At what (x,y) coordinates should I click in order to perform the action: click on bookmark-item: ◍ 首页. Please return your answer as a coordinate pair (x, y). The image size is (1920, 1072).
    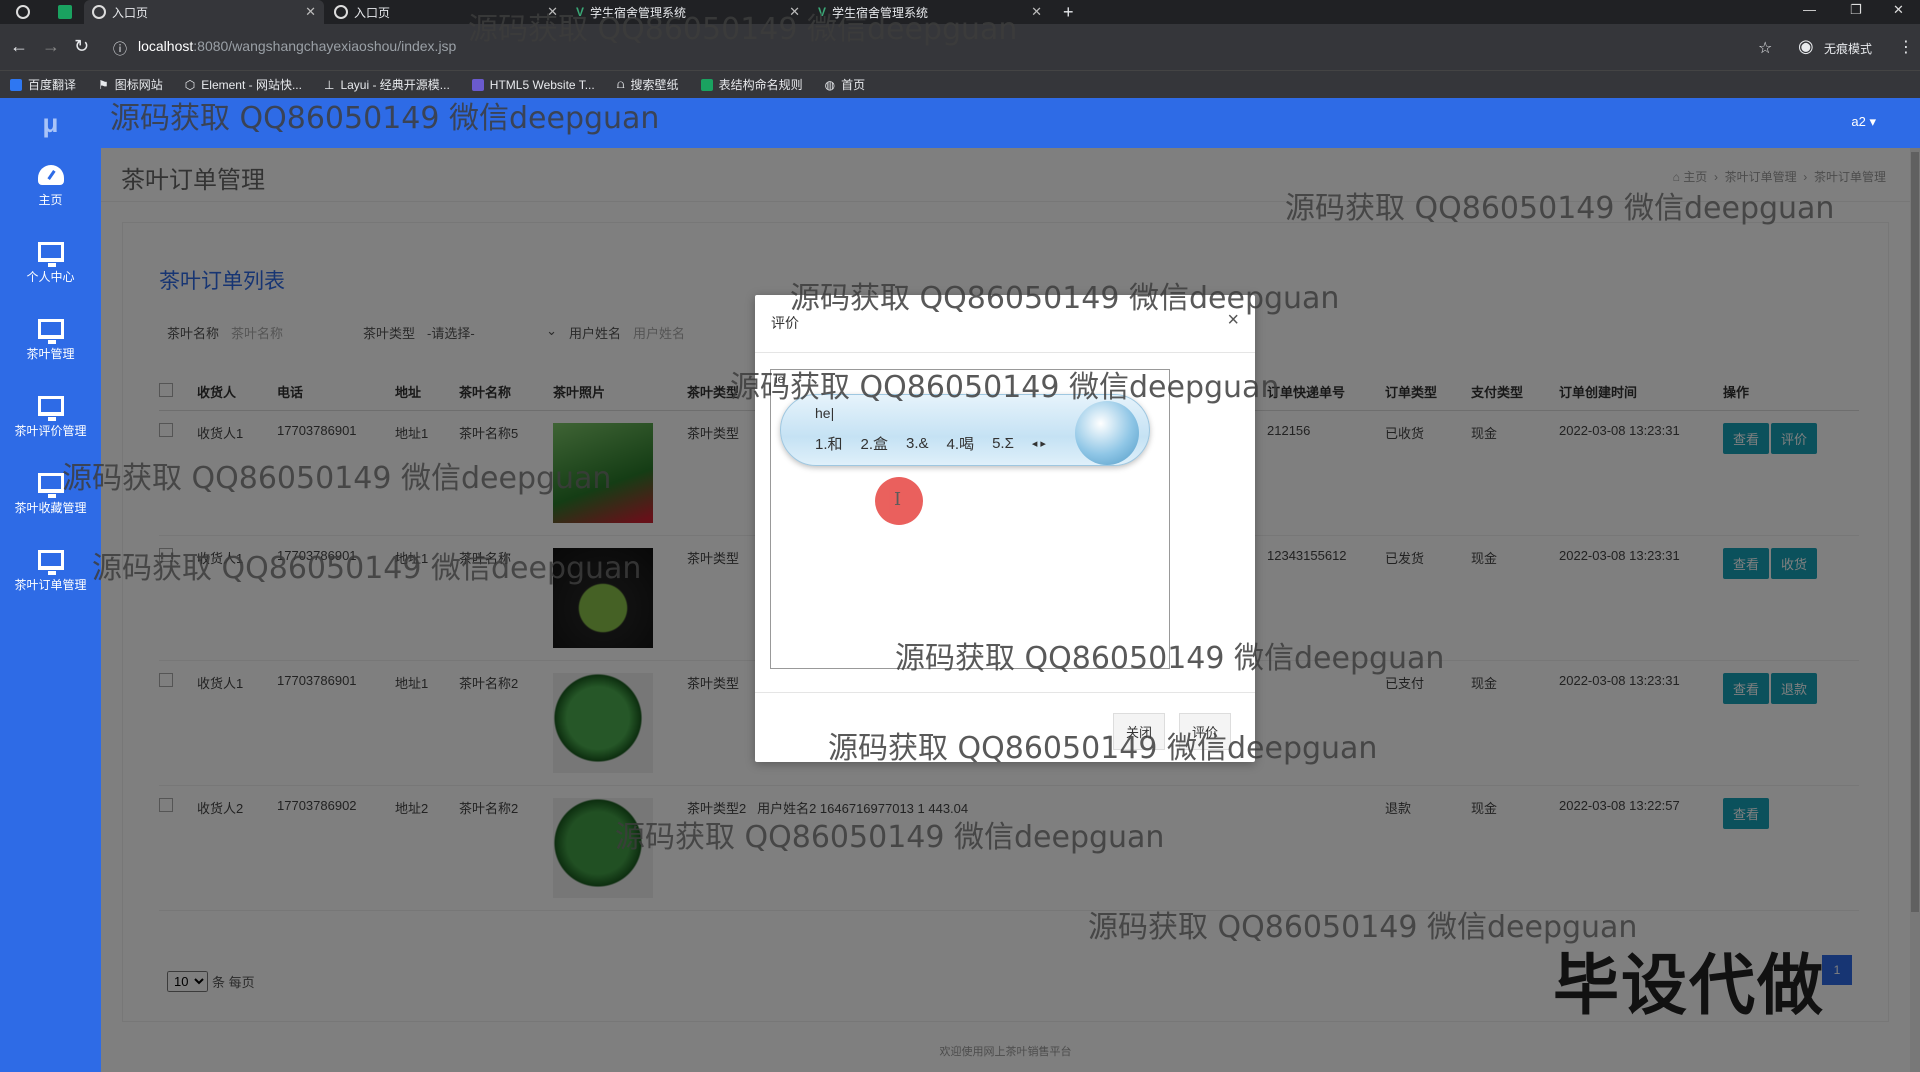
    Looking at the image, I should click on (845, 84).